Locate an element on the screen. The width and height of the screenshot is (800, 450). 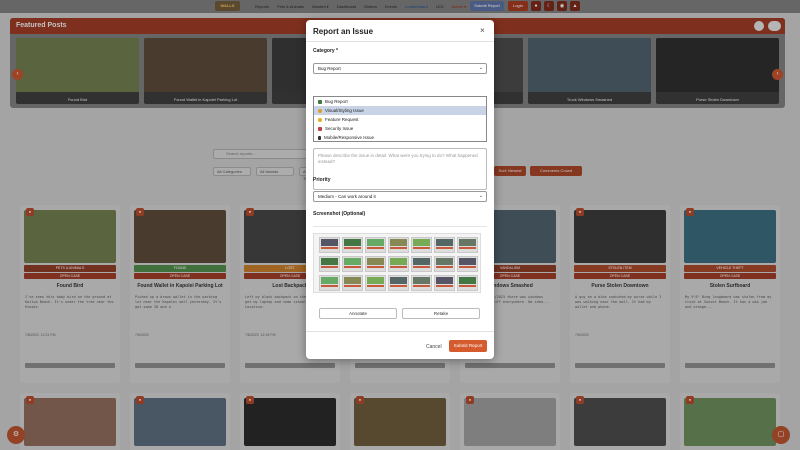
cancel-button: Cancel is located at coordinates (434, 347).